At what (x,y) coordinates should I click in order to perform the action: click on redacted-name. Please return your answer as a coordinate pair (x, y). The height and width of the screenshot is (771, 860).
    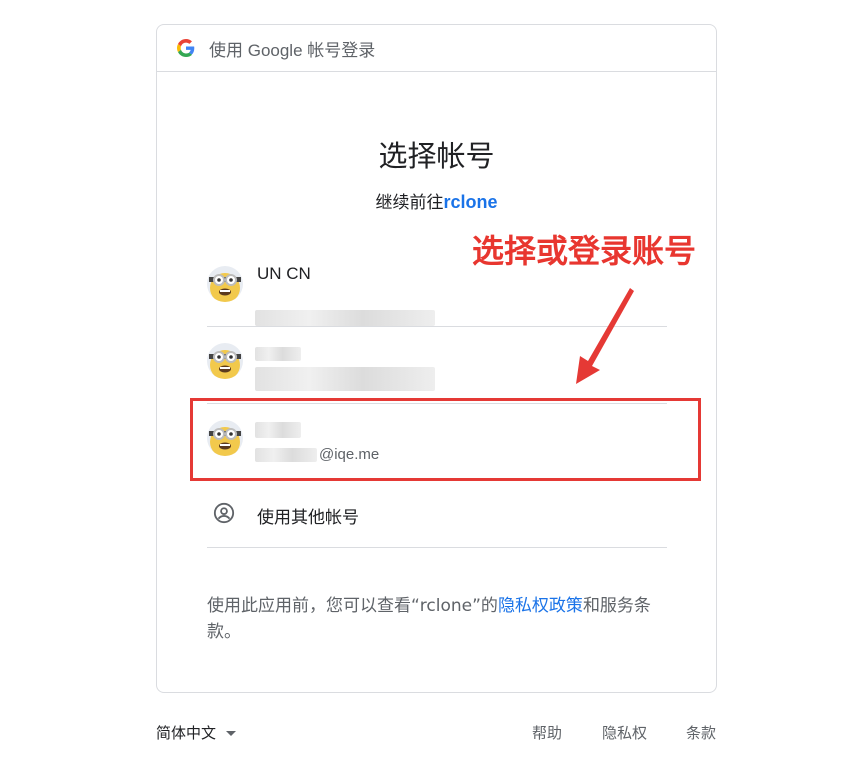
    Looking at the image, I should click on (278, 354).